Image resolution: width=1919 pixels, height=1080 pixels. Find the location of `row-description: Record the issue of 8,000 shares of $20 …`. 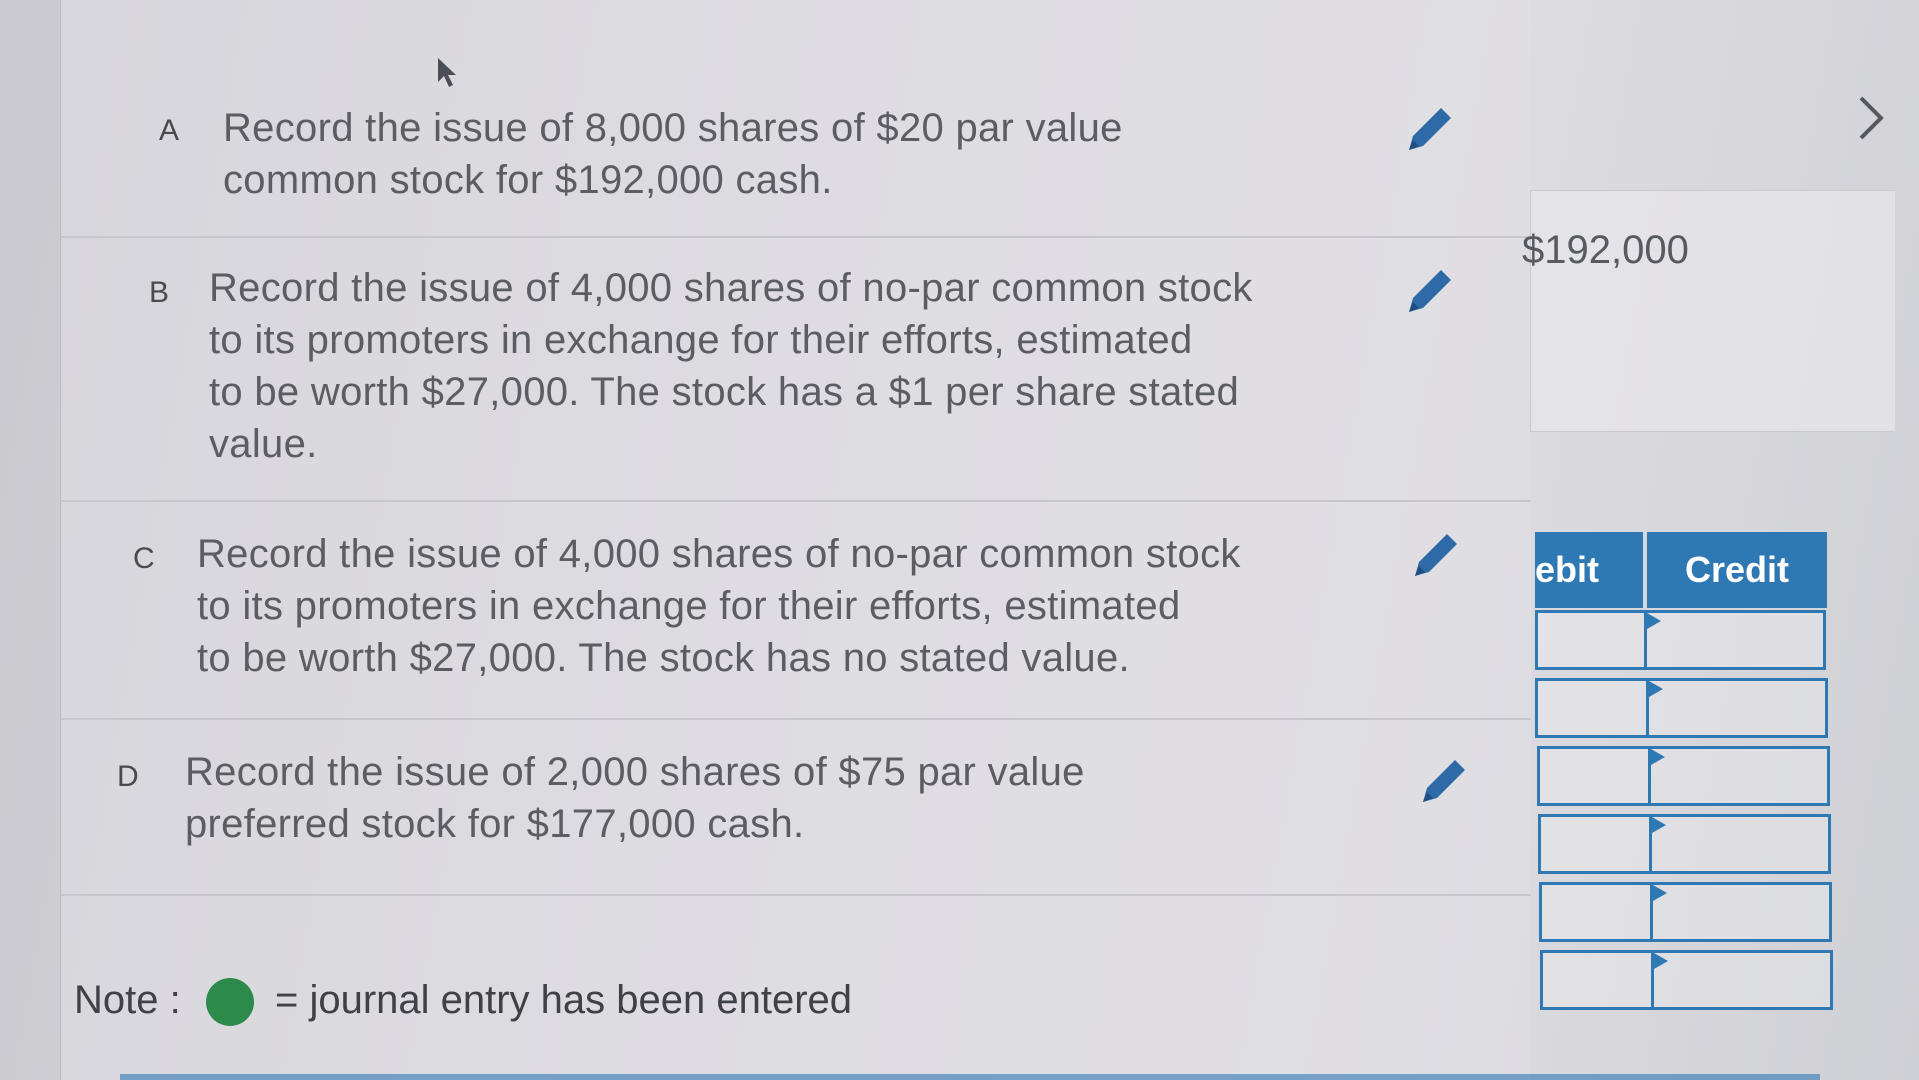

row-description: Record the issue of 8,000 shares of $20 … is located at coordinates (673, 154).